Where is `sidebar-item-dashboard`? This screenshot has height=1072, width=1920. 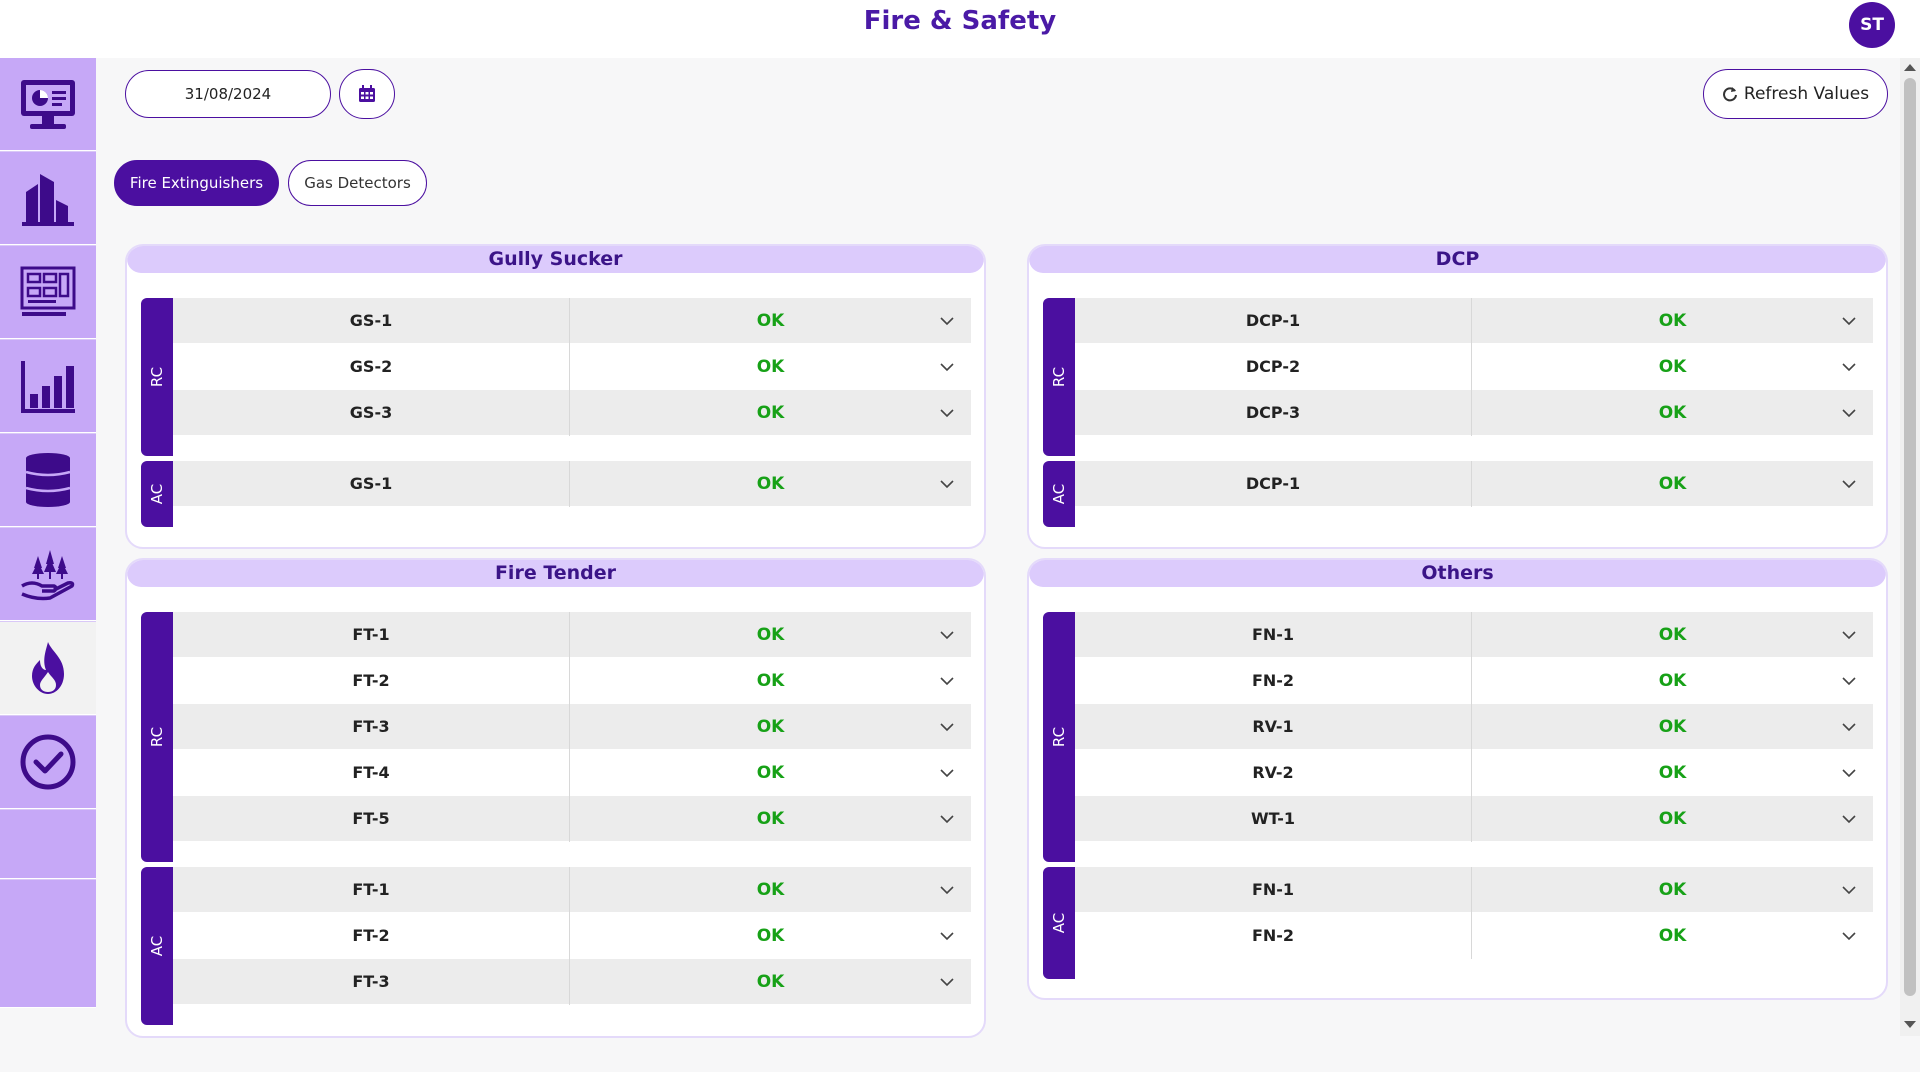
sidebar-item-dashboard is located at coordinates (48, 104).